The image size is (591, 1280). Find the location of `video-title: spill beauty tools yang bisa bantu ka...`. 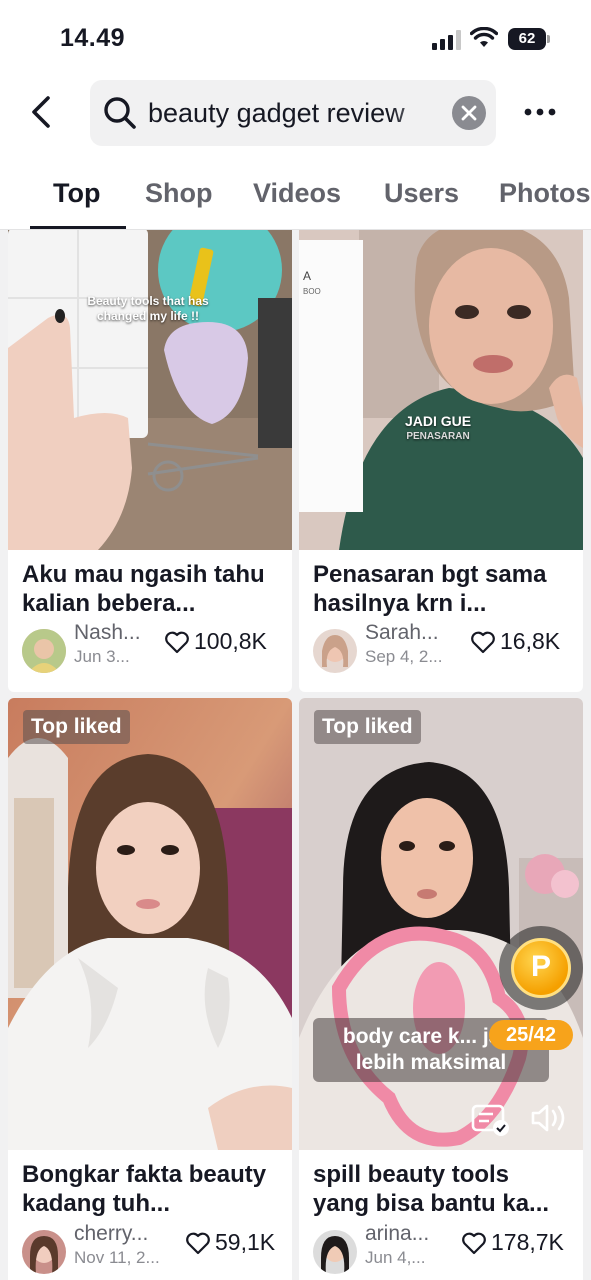

video-title: spill beauty tools yang bisa bantu ka... is located at coordinates (431, 1189).